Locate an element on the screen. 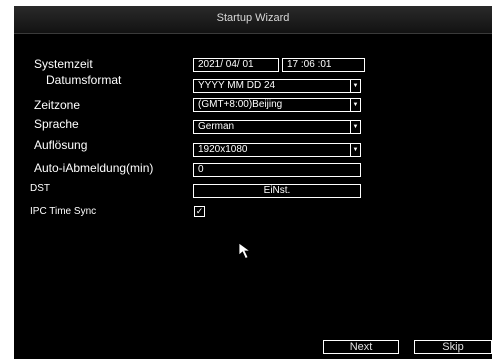 The height and width of the screenshot is (359, 492). resolution-value: 1920x1080 is located at coordinates (223, 149).